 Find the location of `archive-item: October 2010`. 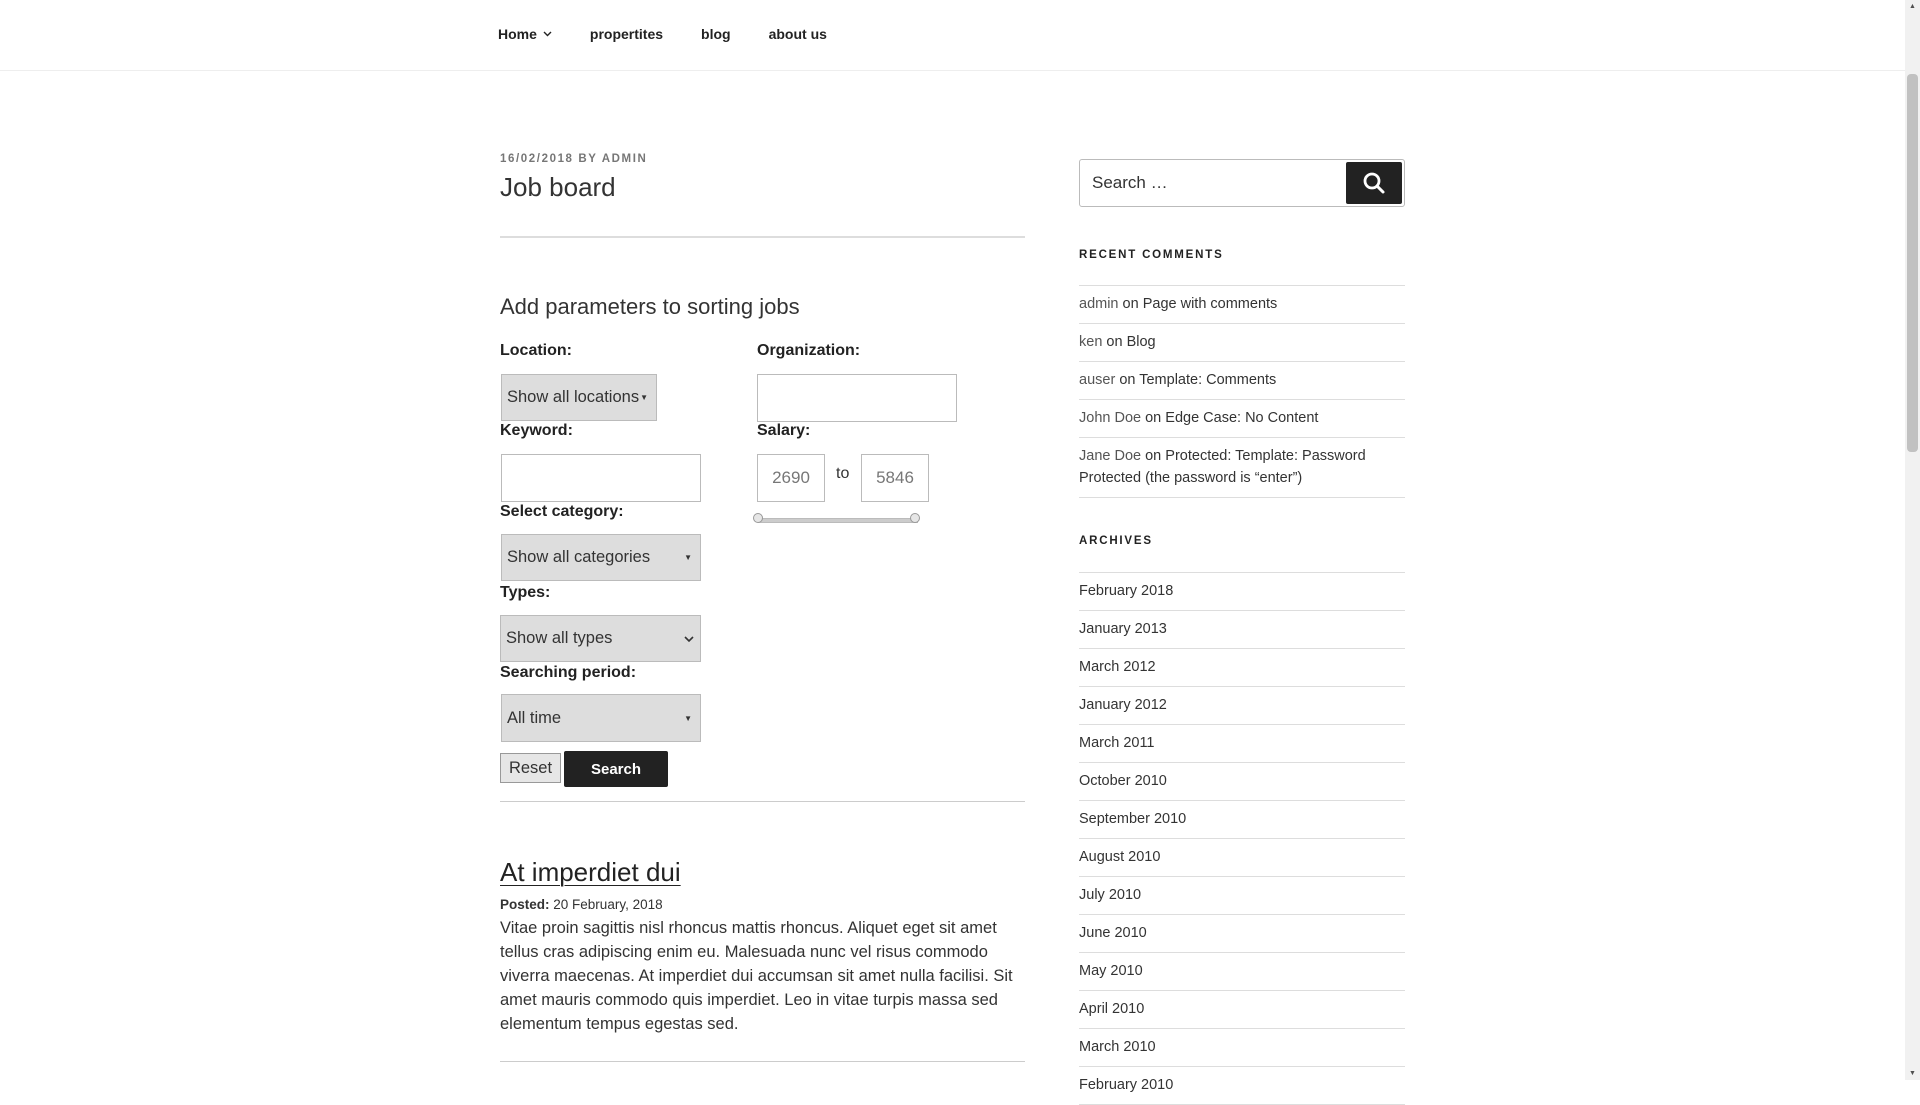

archive-item: October 2010 is located at coordinates (1242, 782).